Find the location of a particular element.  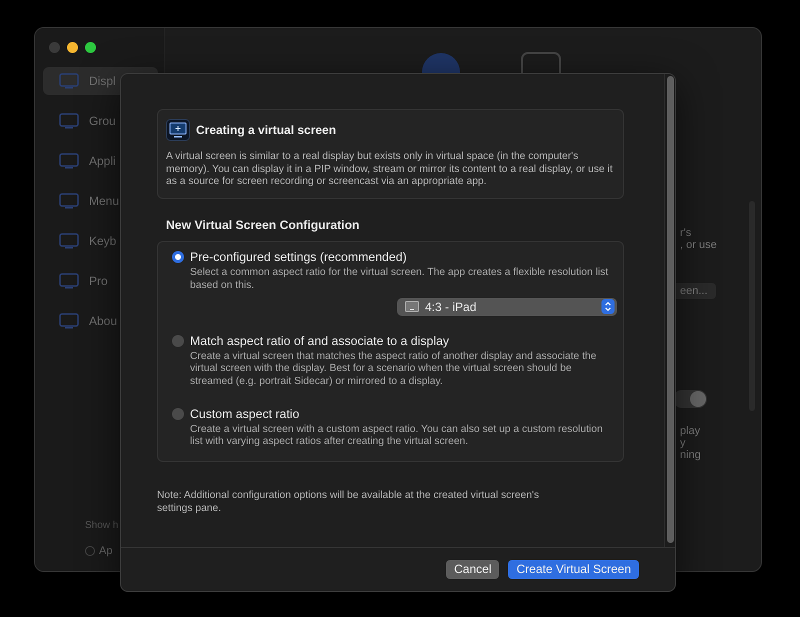

option-description: Create a virtual screen with a custom aspect ratio. You can also set up a custom resolution list with varying aspect ratios after creating the virtual screen. is located at coordinates (396, 437).